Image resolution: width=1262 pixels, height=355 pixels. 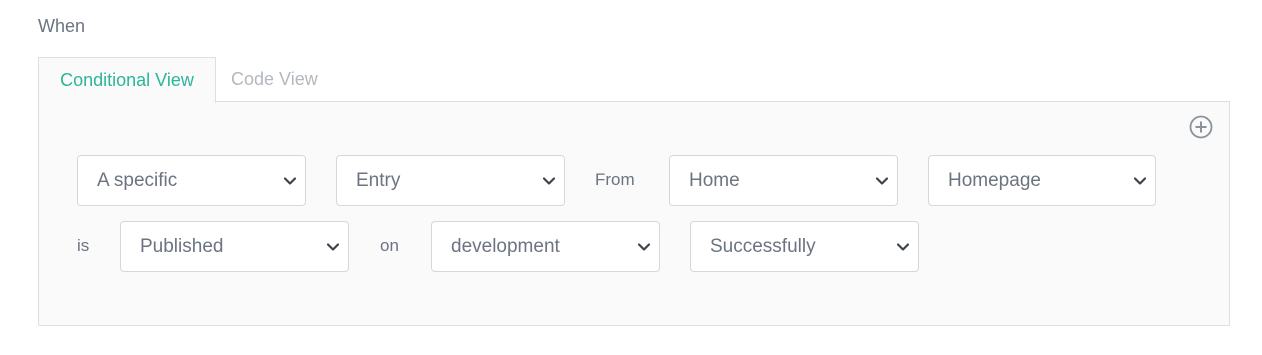 I want to click on status-select: Successfully, so click(x=804, y=246).